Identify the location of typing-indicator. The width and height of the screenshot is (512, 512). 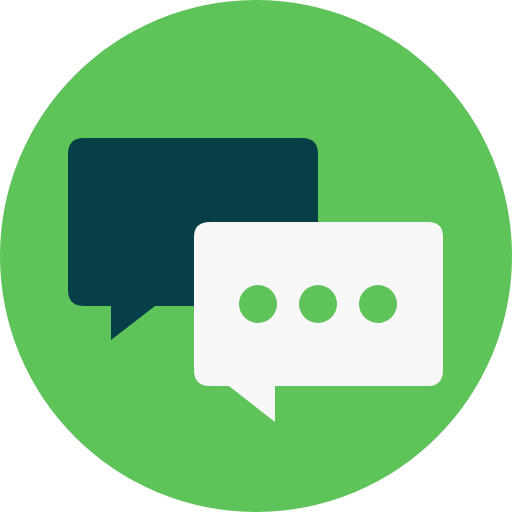
(318, 304).